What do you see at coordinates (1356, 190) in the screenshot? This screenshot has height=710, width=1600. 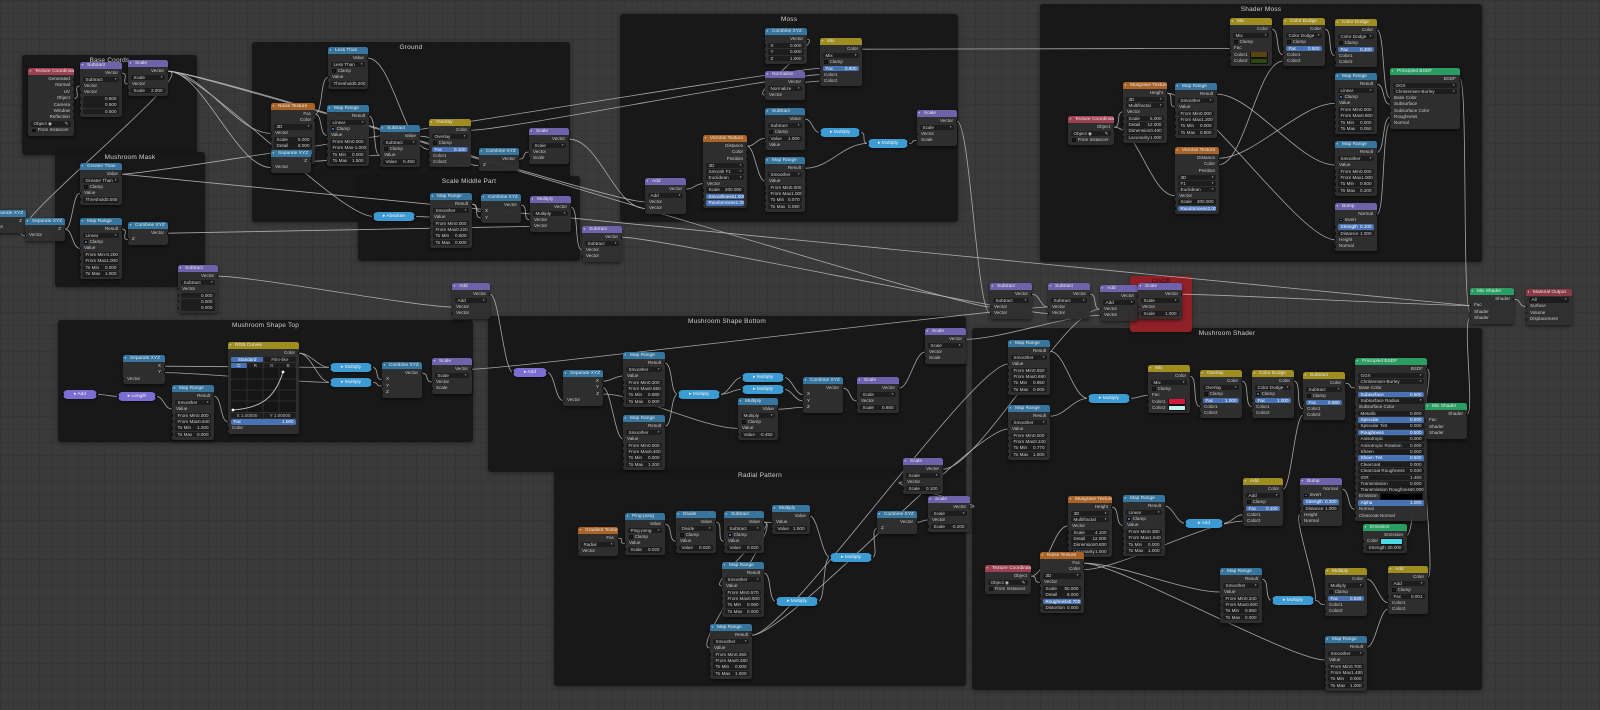 I see `field-to-max: To Max 0.200` at bounding box center [1356, 190].